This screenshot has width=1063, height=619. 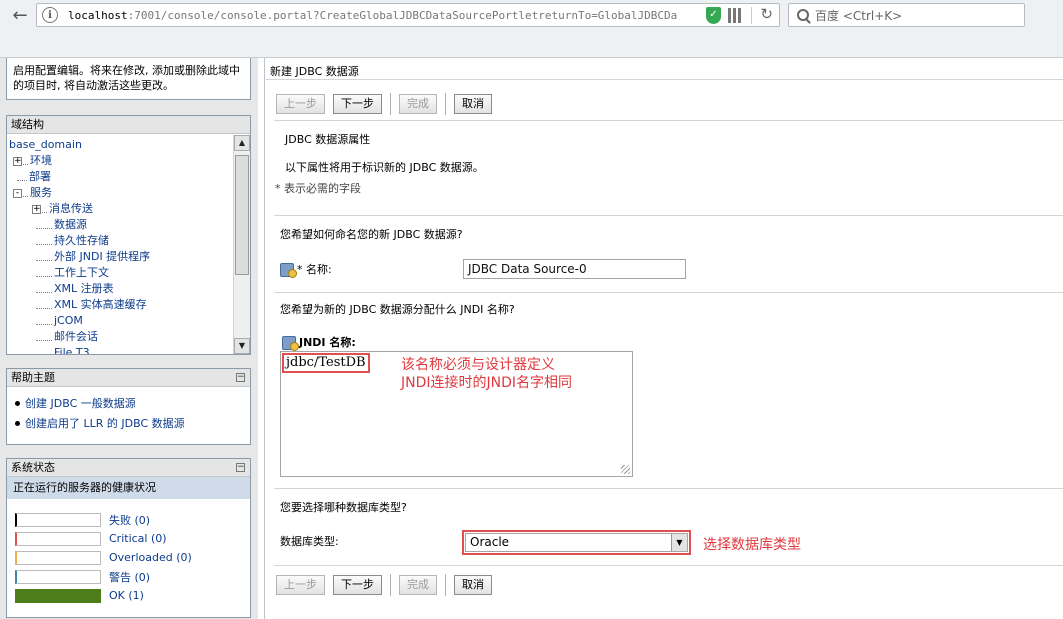 I want to click on jndi-label: JNDI 名称:, so click(x=319, y=342).